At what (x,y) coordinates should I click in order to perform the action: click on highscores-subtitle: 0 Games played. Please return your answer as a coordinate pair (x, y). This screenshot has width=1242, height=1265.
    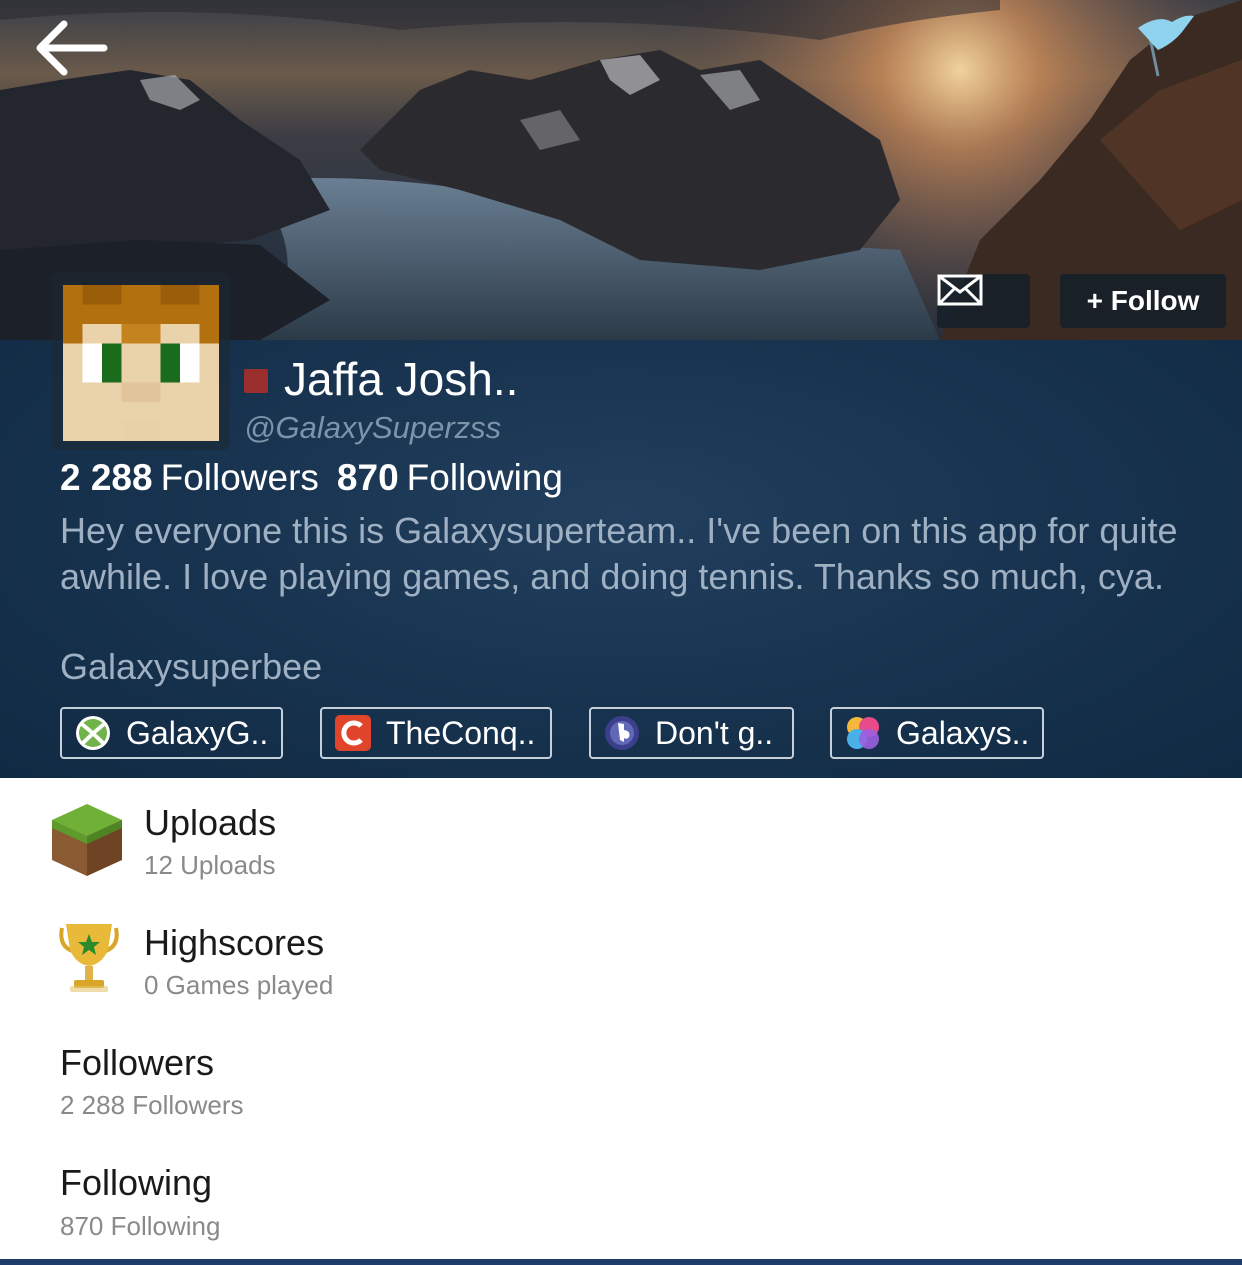
    Looking at the image, I should click on (239, 985).